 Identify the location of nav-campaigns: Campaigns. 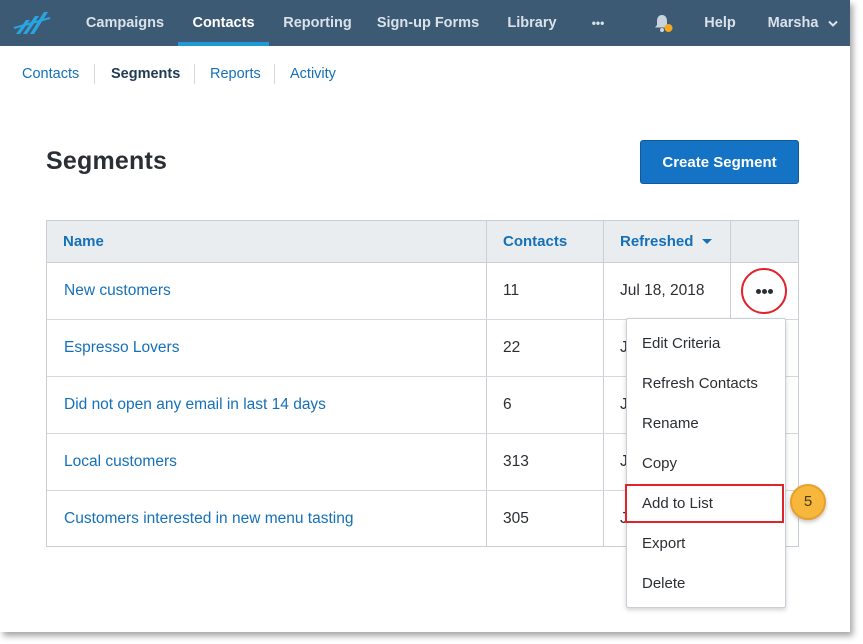
(125, 23).